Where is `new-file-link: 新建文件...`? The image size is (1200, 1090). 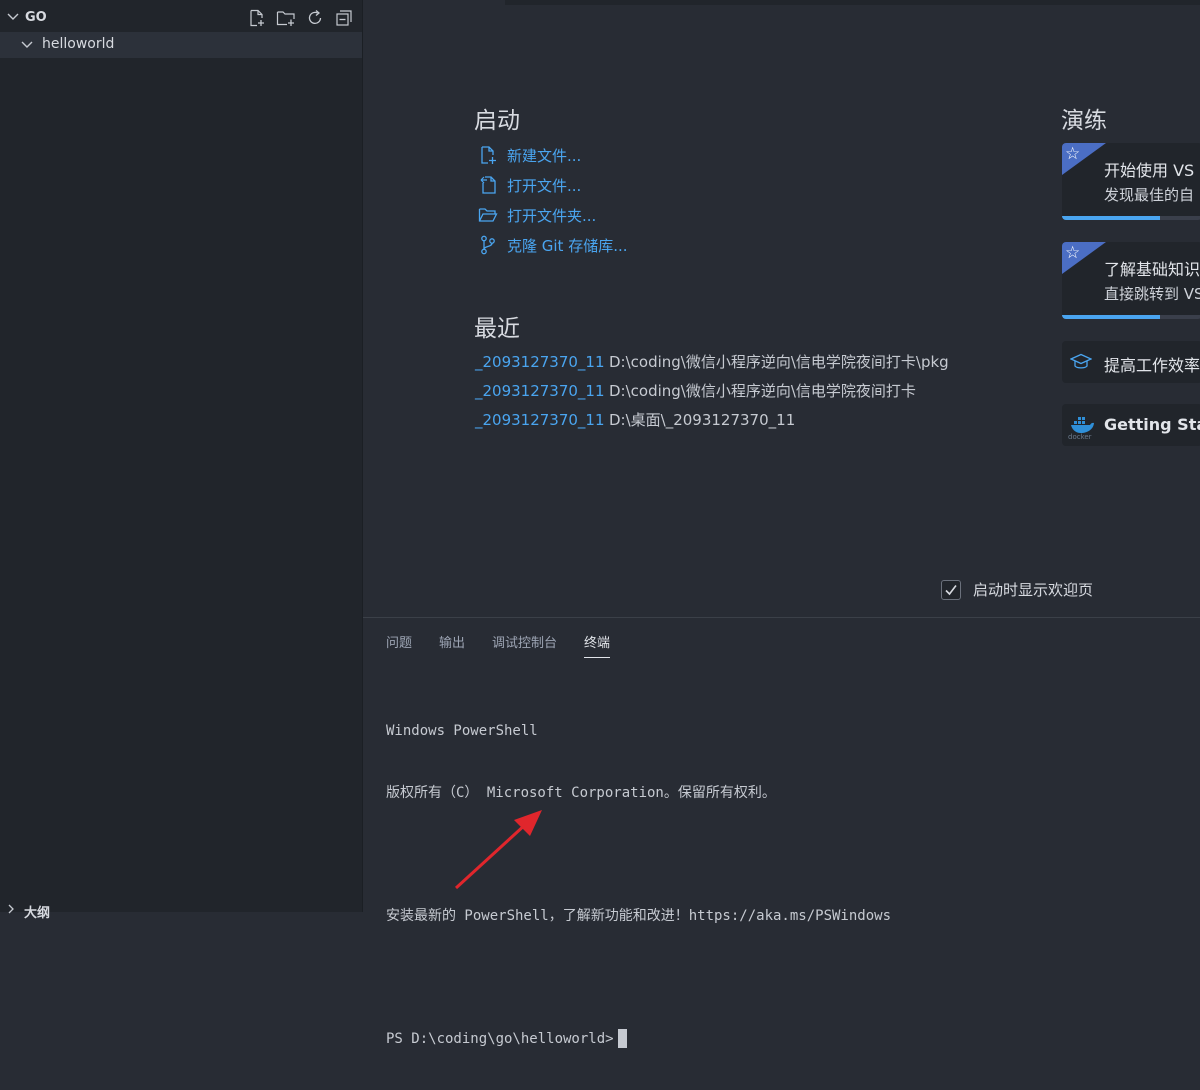 new-file-link: 新建文件... is located at coordinates (552, 155).